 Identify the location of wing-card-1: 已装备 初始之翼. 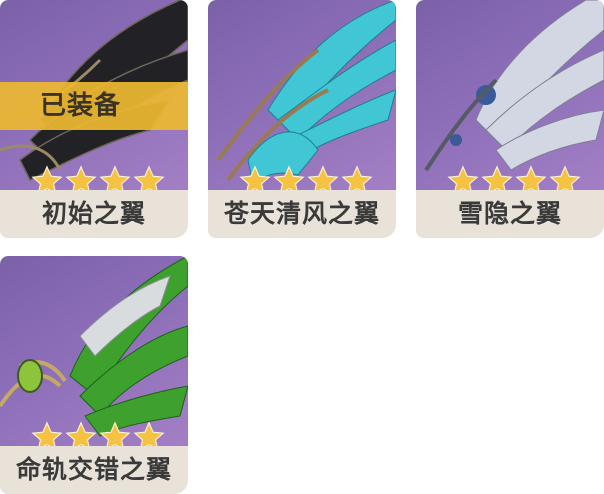
(94, 119).